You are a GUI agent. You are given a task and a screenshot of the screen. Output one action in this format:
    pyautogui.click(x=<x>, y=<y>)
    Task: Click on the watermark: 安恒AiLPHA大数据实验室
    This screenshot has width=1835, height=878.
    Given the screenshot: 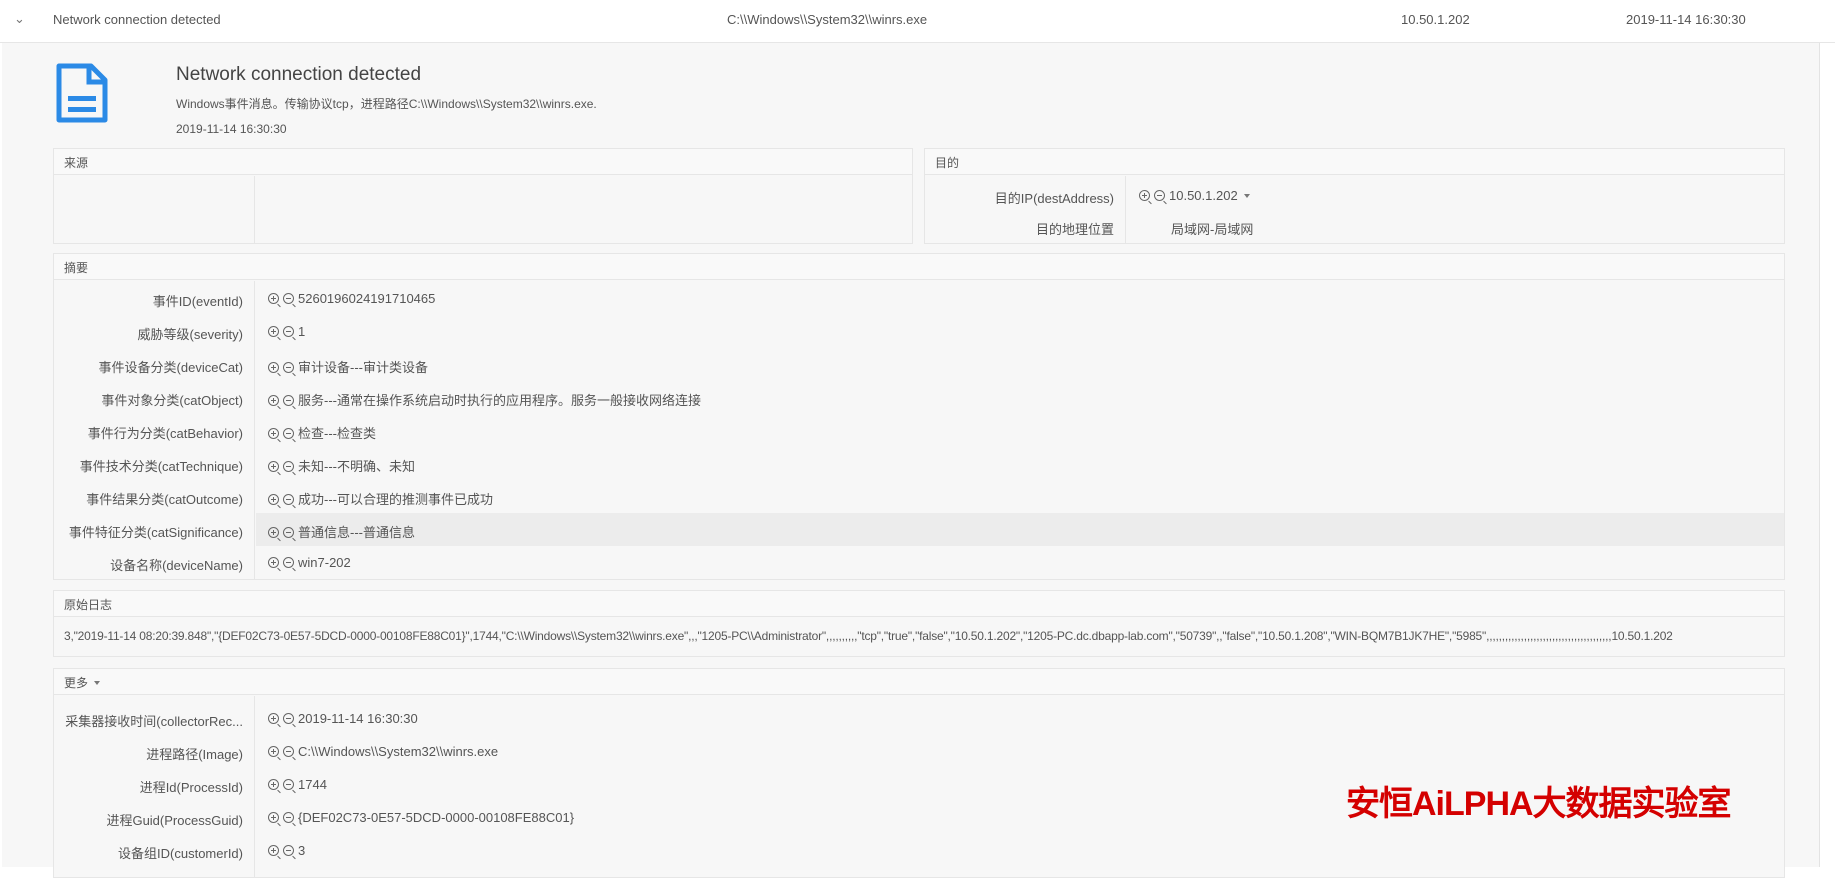 What is the action you would take?
    pyautogui.click(x=1539, y=804)
    